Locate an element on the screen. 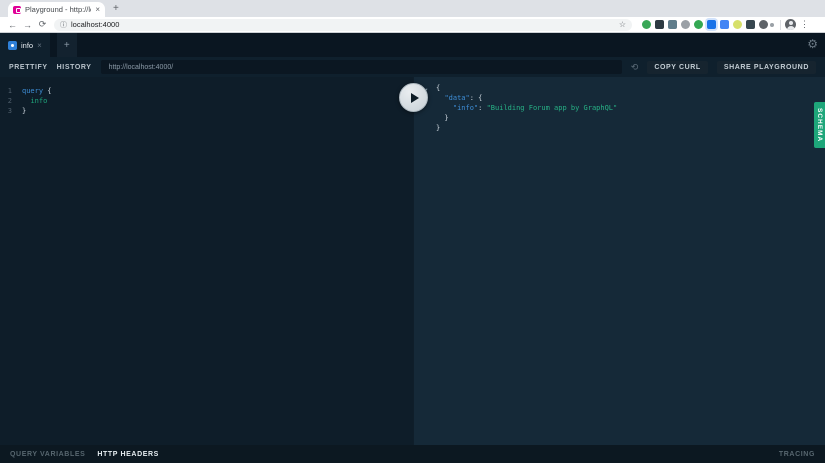  endpoint-url-text: http://localhost:4000/ is located at coordinates (141, 67).